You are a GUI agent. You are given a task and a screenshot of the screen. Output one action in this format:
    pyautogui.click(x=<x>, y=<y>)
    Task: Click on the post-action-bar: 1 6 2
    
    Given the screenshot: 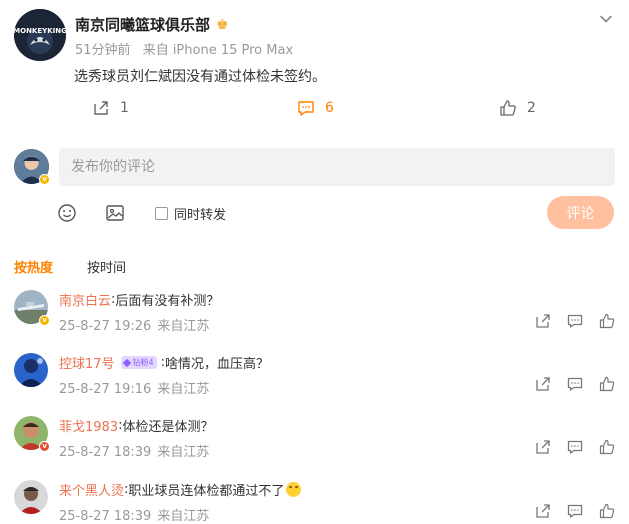 What is the action you would take?
    pyautogui.click(x=314, y=108)
    